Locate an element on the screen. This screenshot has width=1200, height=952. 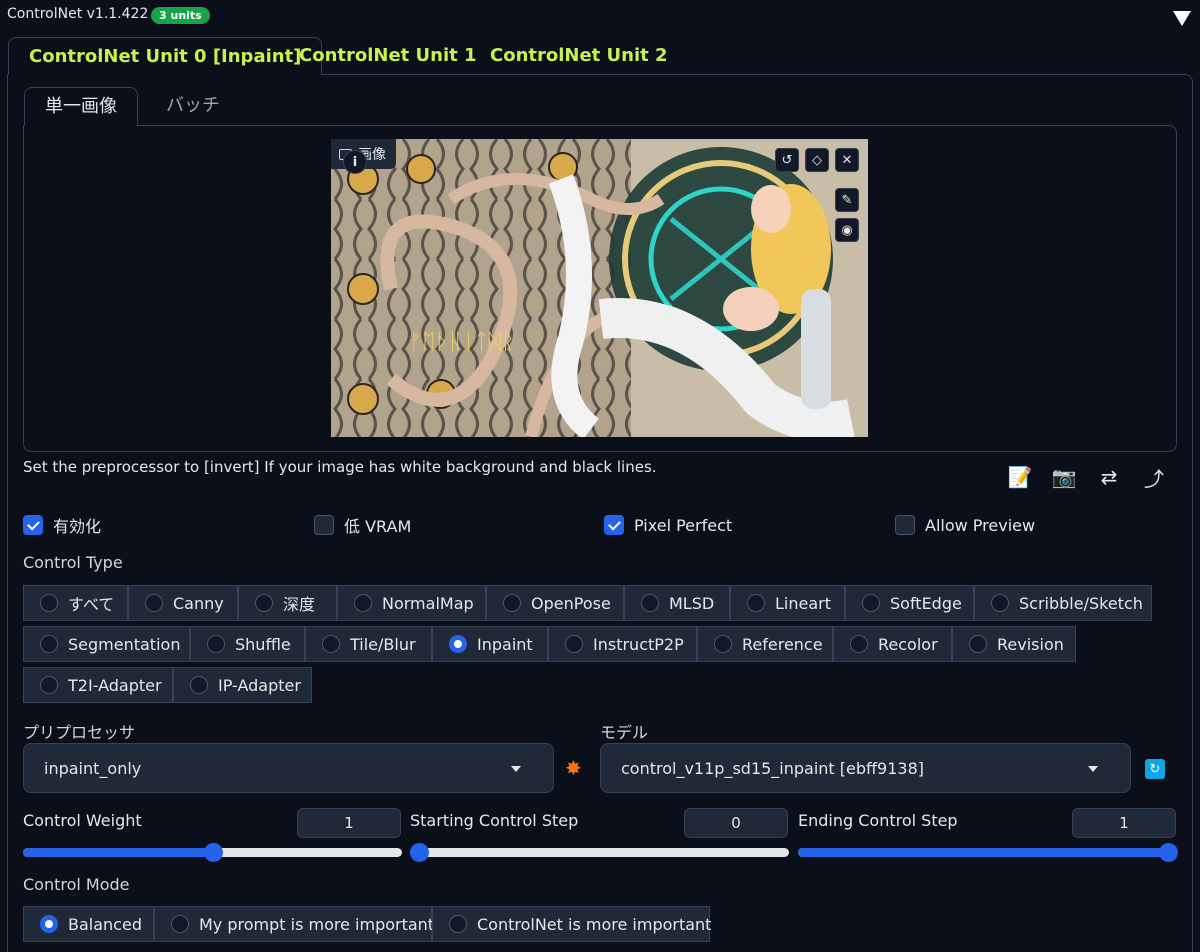
ending-step-slider is located at coordinates (988, 852).